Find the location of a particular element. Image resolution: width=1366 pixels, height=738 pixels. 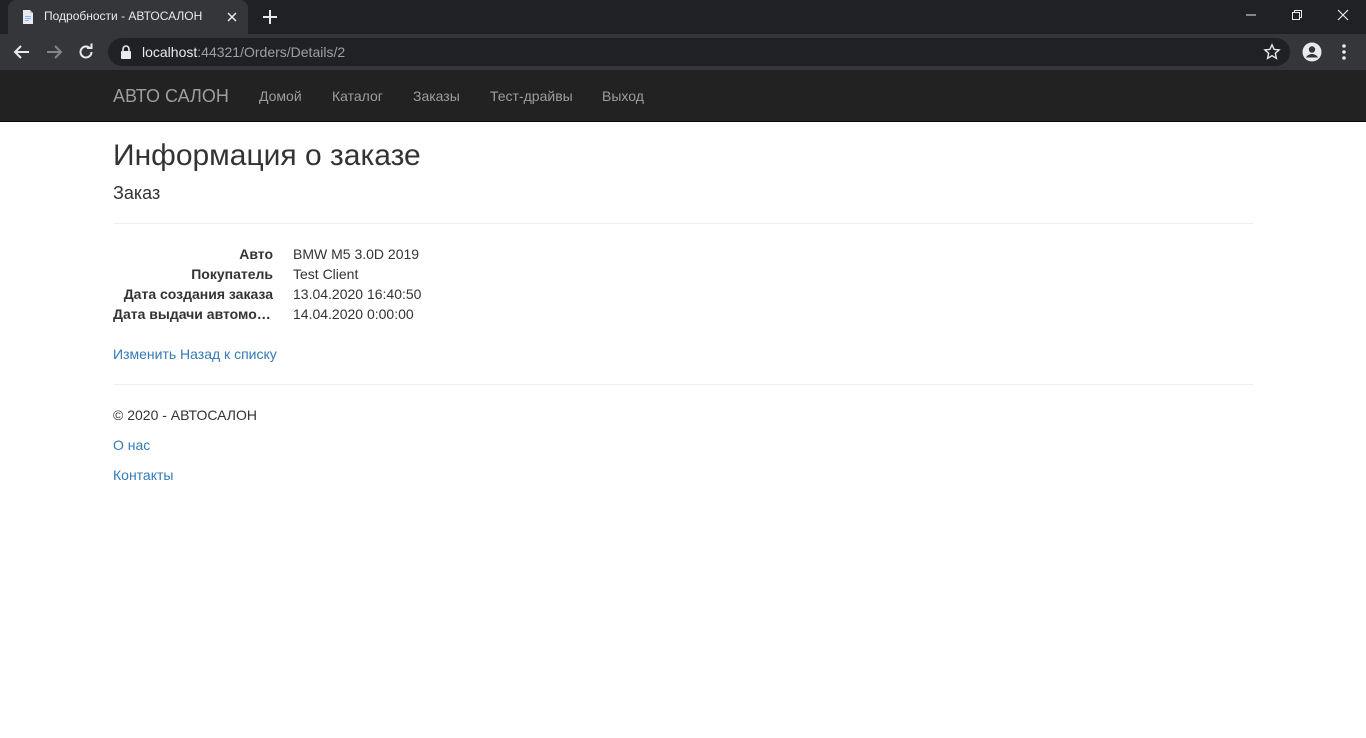

detail-row-created-date: Дата создания заказа 13.04.2020 16:40:50 is located at coordinates (413, 296).